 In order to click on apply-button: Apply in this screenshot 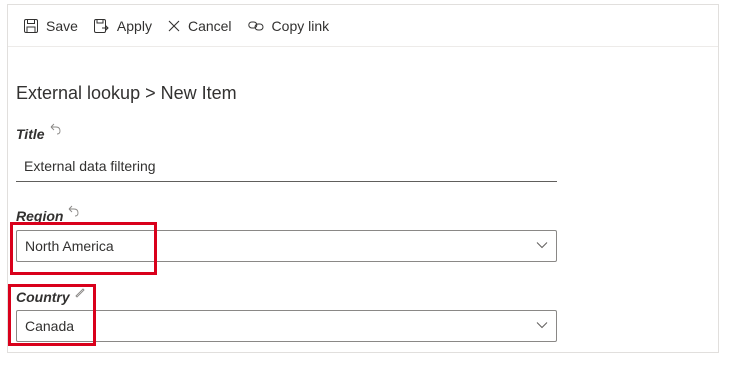, I will do `click(122, 25)`.